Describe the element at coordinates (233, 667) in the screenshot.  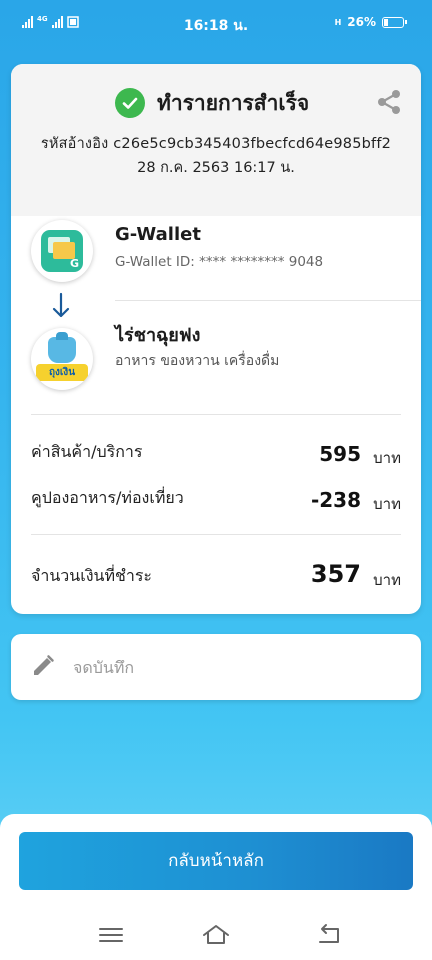
I see `note-input` at that location.